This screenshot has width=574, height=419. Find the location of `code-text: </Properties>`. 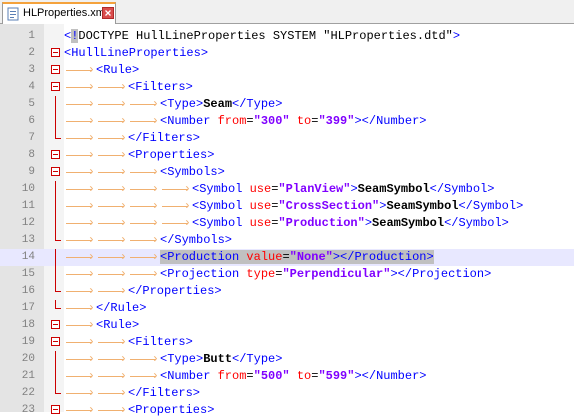

code-text: </Properties> is located at coordinates (143, 291).